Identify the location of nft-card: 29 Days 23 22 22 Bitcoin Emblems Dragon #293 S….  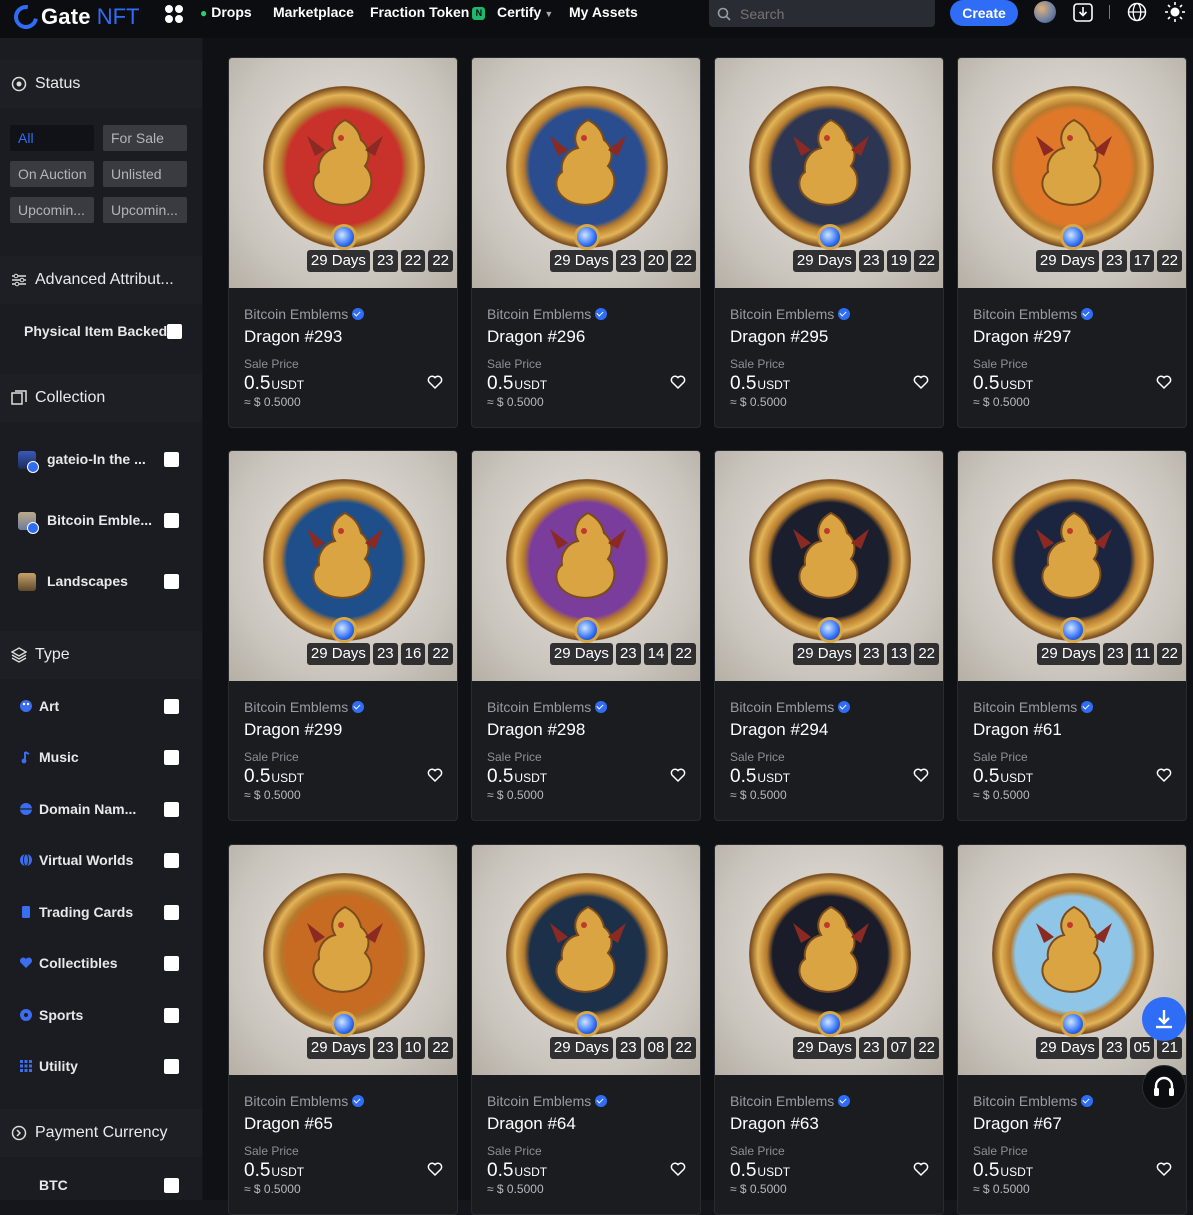
(343, 242).